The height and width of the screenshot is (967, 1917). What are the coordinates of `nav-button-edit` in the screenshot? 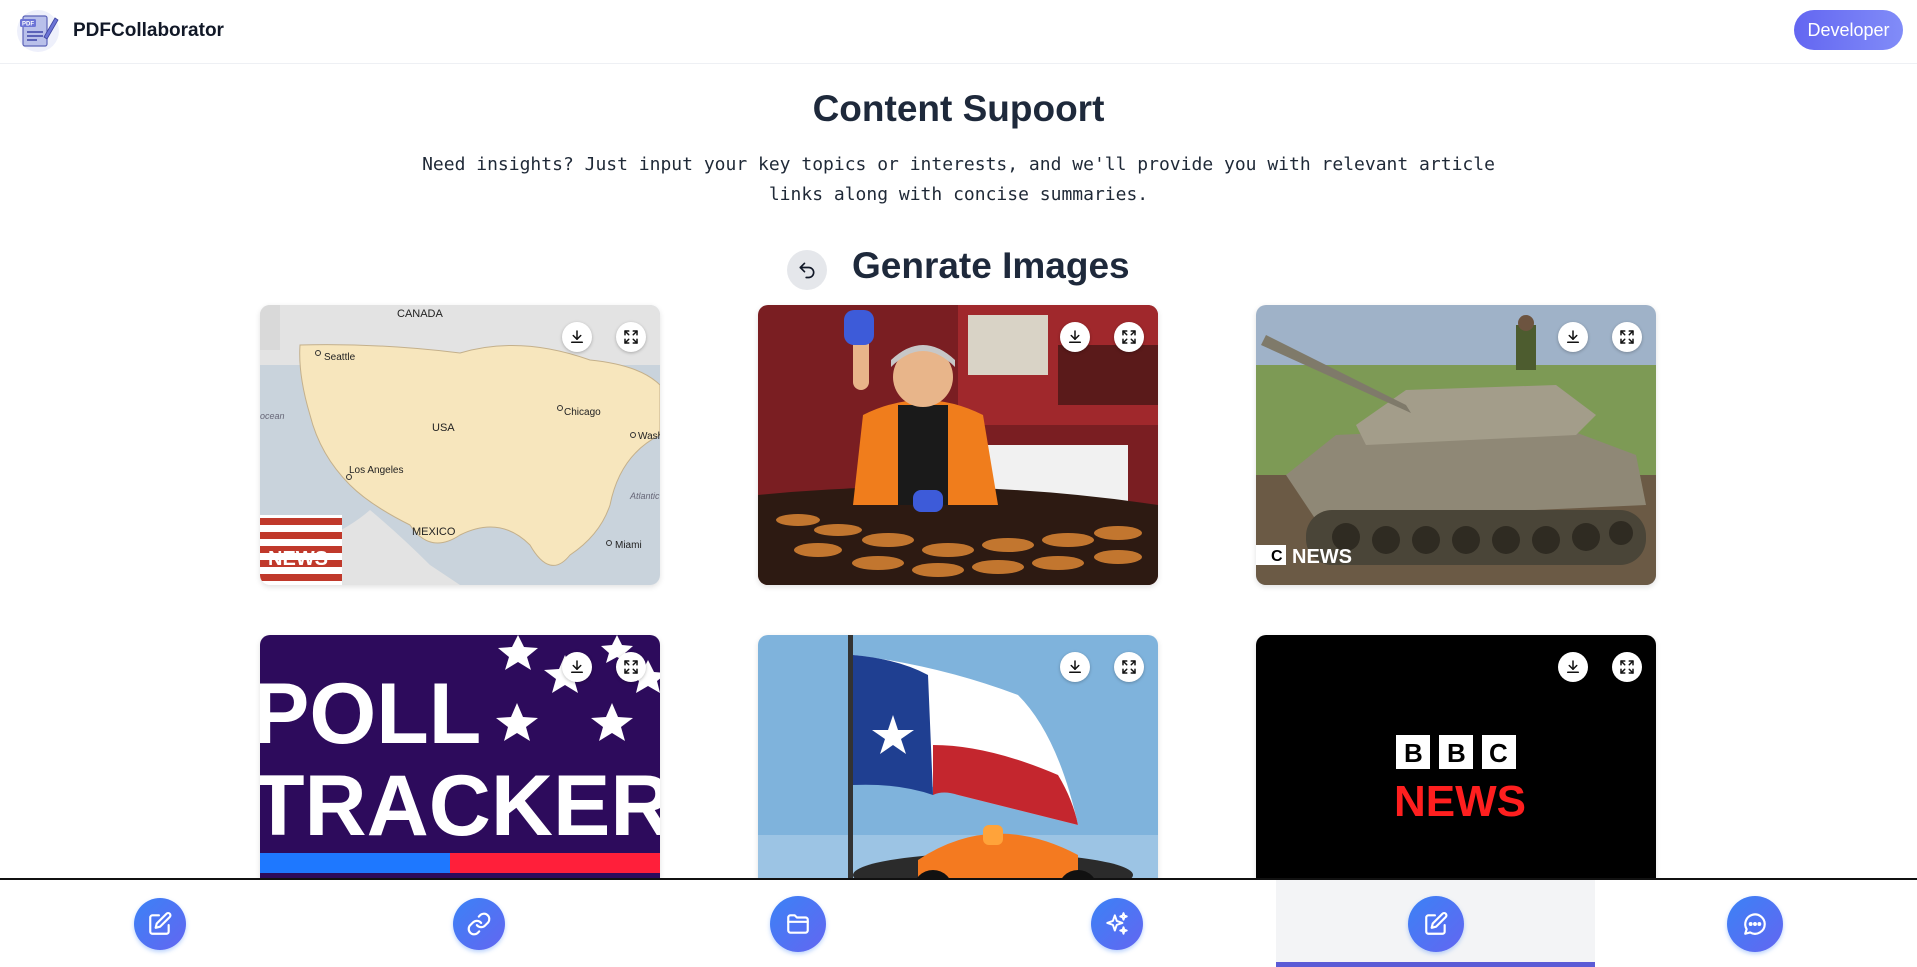 It's located at (159, 923).